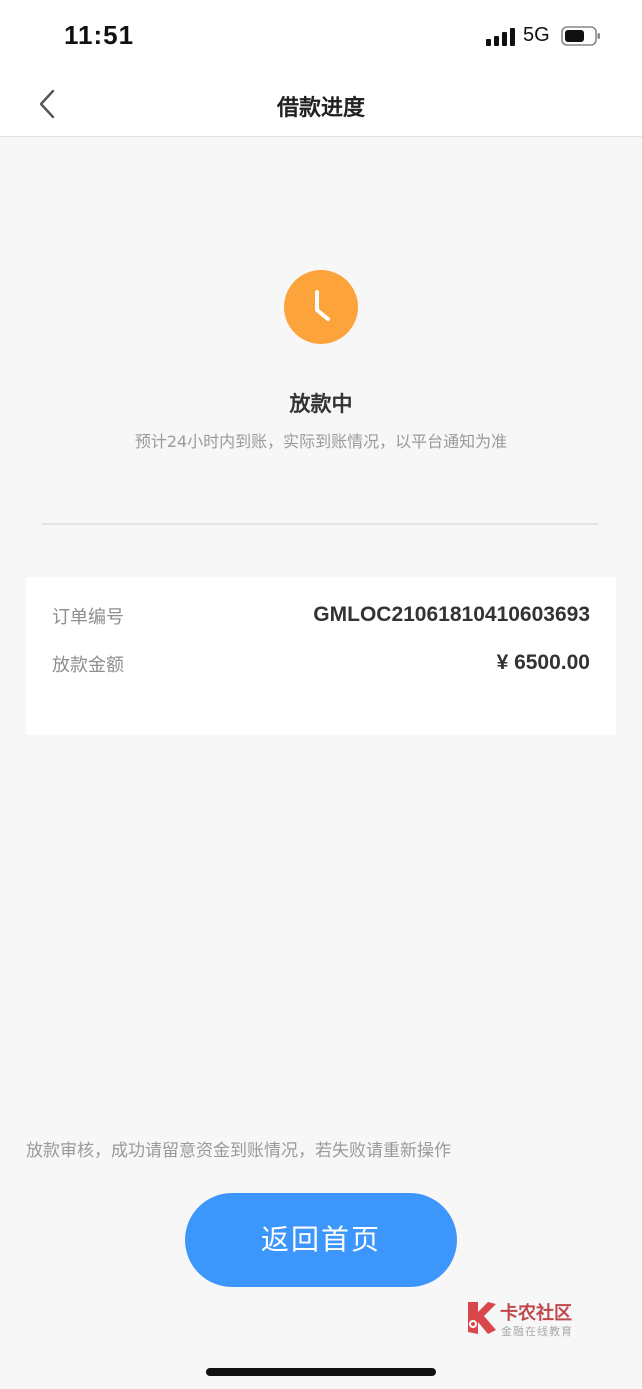 This screenshot has width=642, height=1389. What do you see at coordinates (482, 1318) in the screenshot?
I see `watermark-logo-icon` at bounding box center [482, 1318].